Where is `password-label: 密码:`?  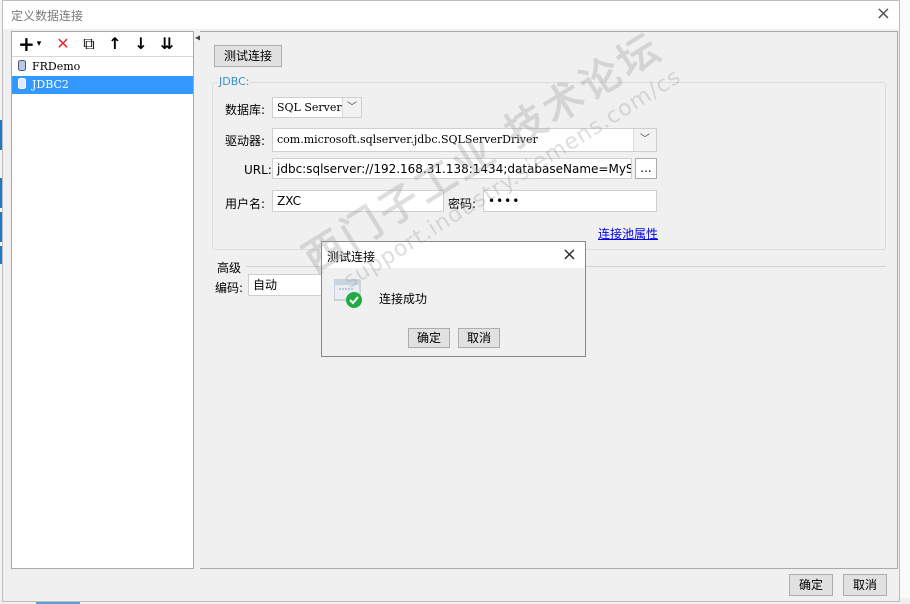
password-label: 密码: is located at coordinates (462, 204).